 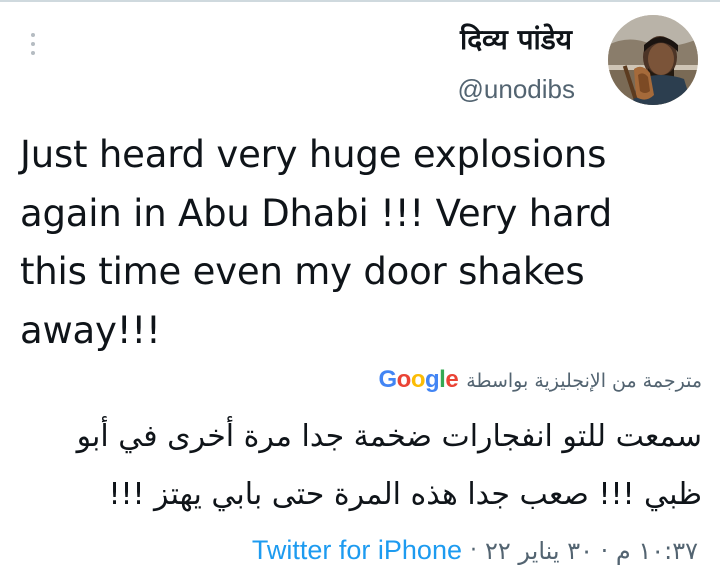 I want to click on google-logo-letter: e, so click(x=452, y=379).